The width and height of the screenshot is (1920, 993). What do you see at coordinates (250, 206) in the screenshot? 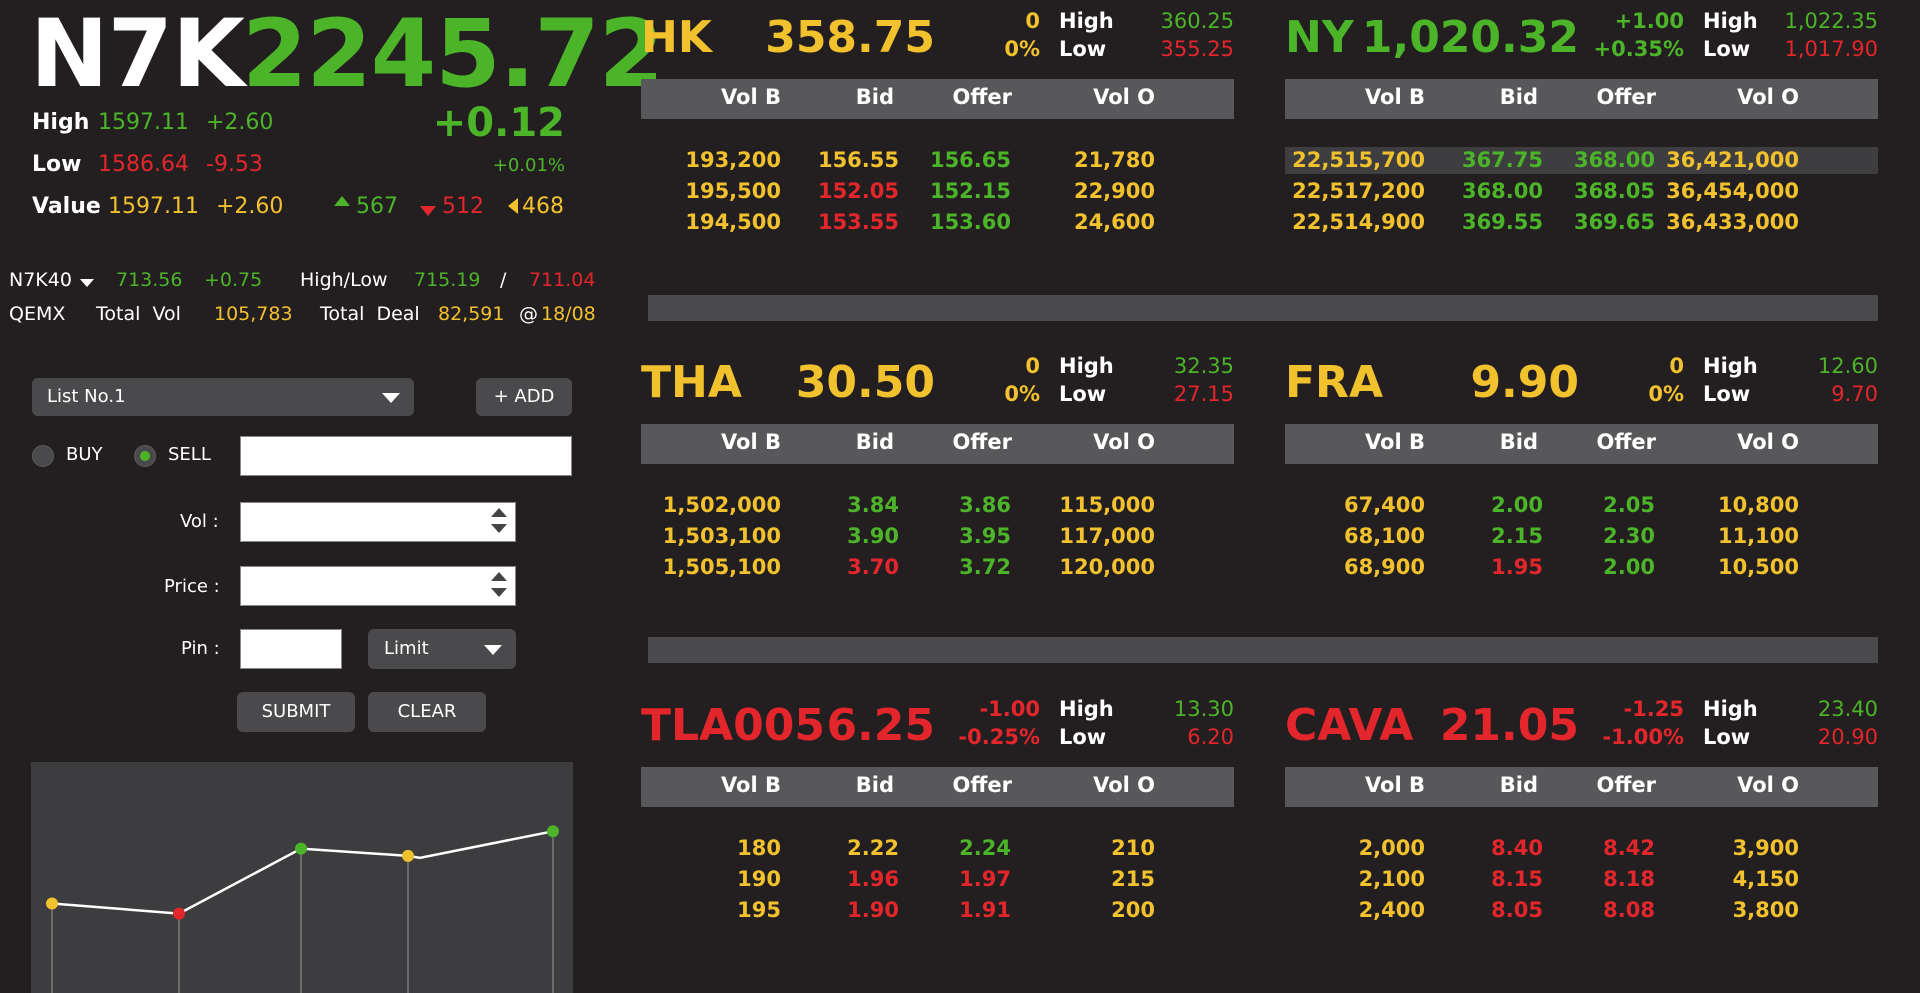
I see `index-value-change: +2.60` at bounding box center [250, 206].